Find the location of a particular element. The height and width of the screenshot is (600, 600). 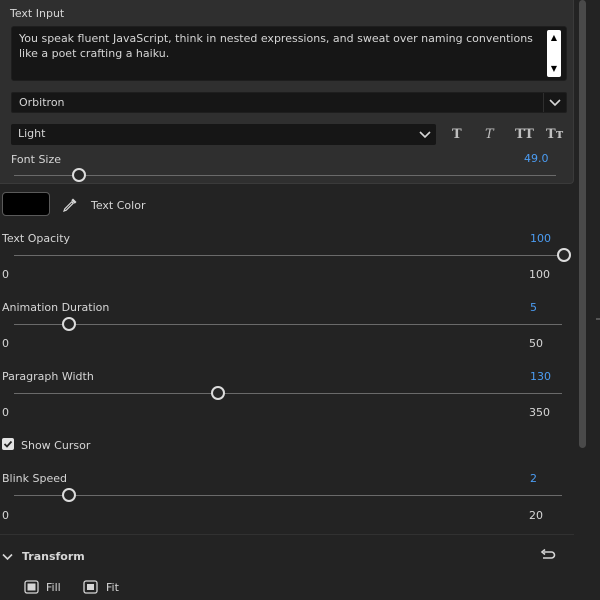

fill-label: Fill is located at coordinates (53, 587).